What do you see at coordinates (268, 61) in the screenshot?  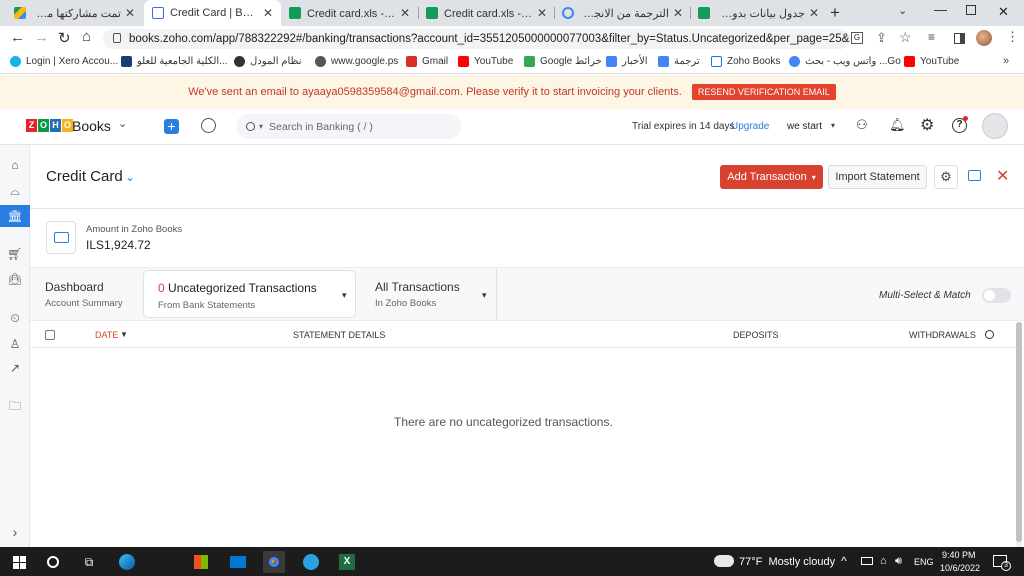 I see `bookmark-item: نظام المودل` at bounding box center [268, 61].